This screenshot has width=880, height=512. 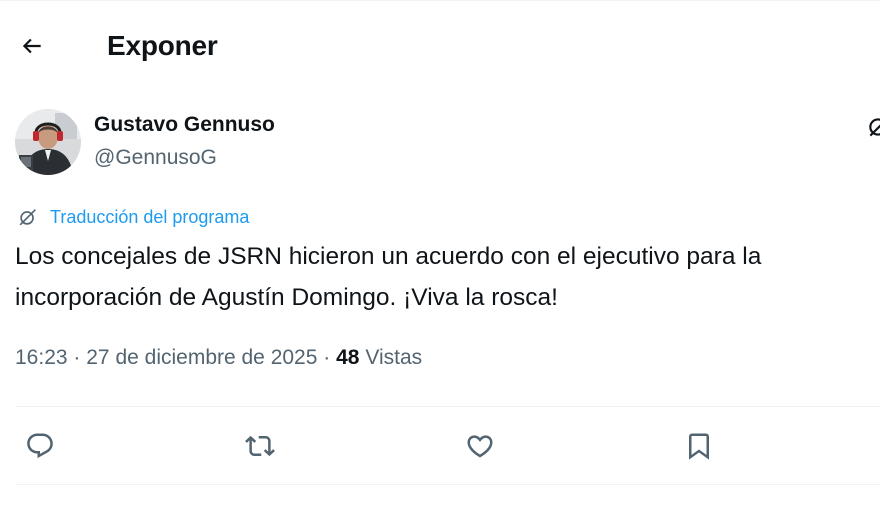 What do you see at coordinates (41, 357) in the screenshot?
I see `tweet-time: 16:23` at bounding box center [41, 357].